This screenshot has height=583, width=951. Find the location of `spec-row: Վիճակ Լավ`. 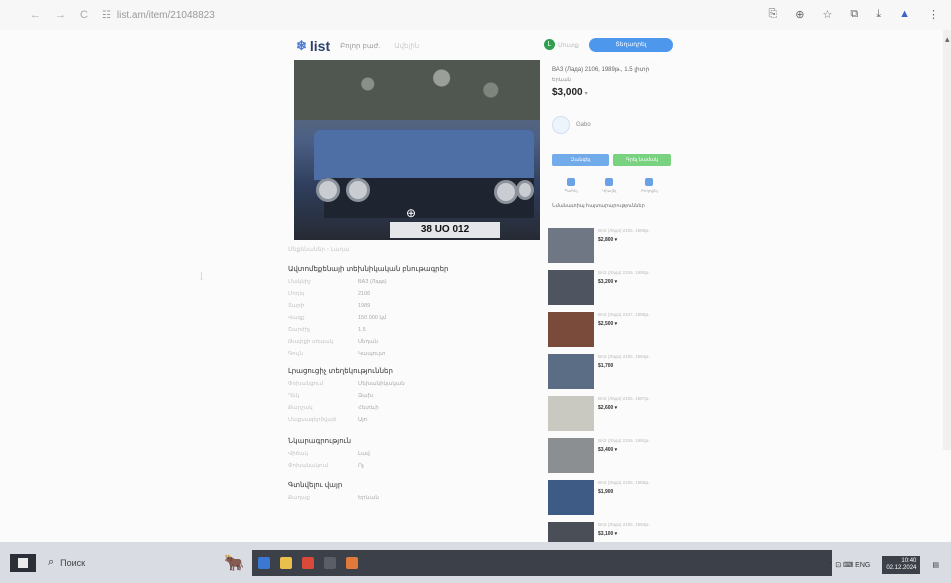

spec-row: Վիճակ Լավ is located at coordinates (413, 454).